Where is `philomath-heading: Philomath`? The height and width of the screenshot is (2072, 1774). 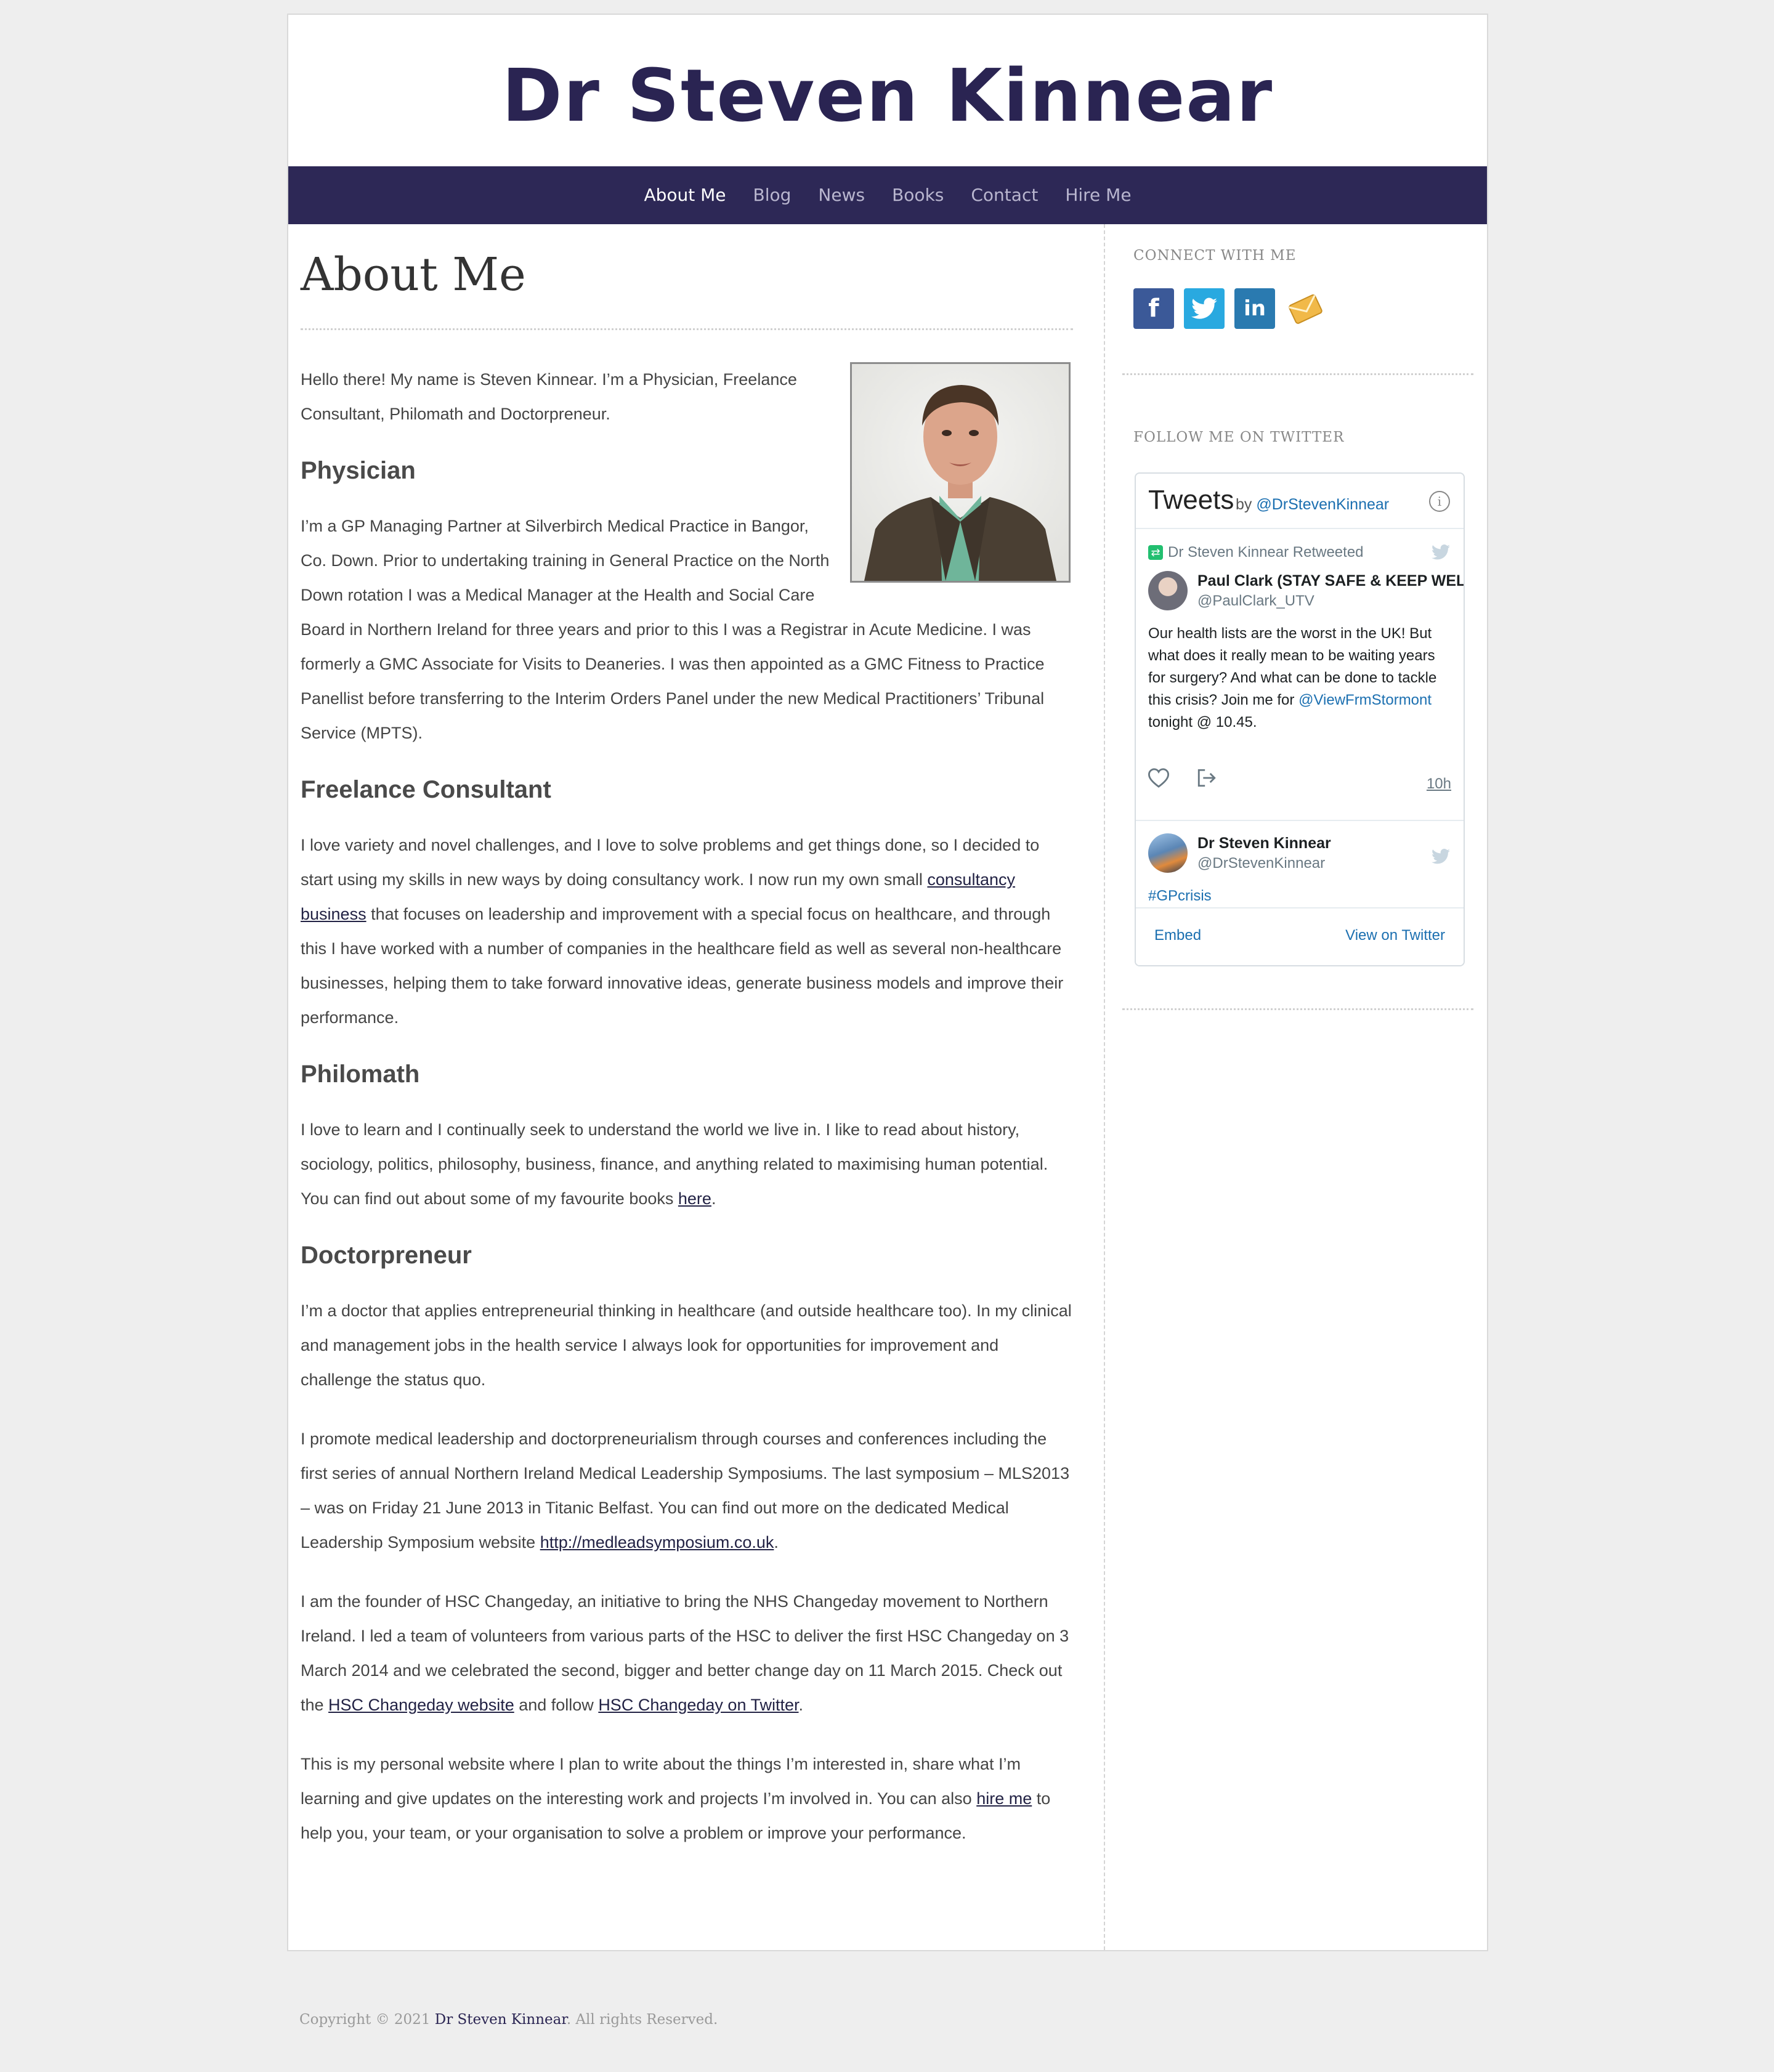
philomath-heading: Philomath is located at coordinates (360, 1074).